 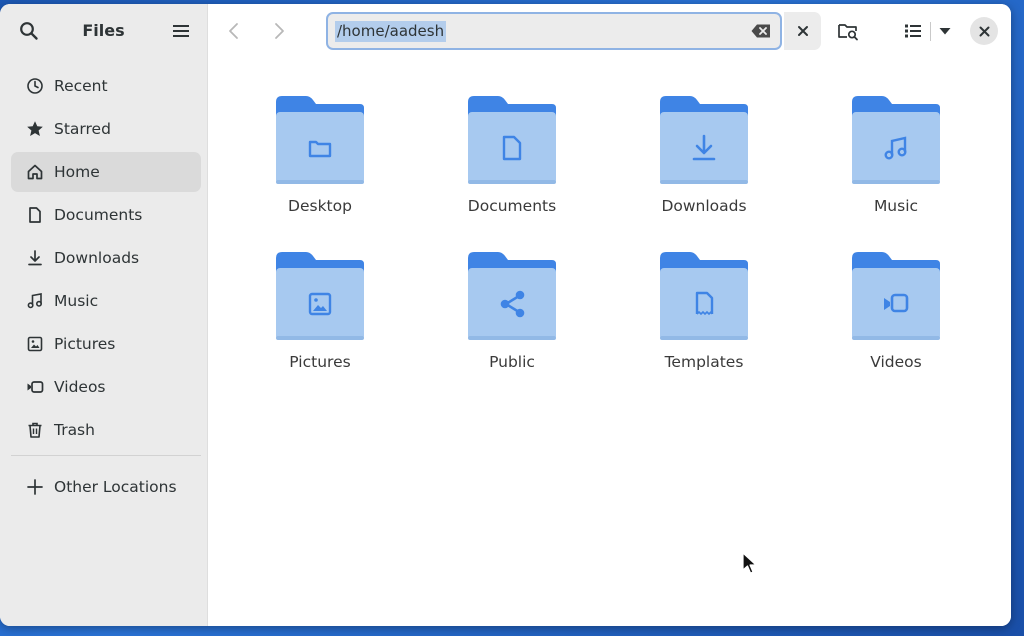 I want to click on close-location-button, so click(x=802, y=31).